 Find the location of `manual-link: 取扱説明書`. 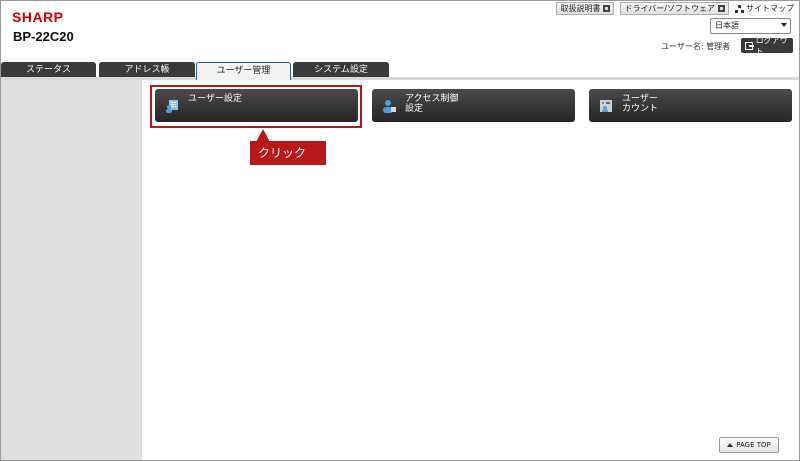

manual-link: 取扱説明書 is located at coordinates (585, 8).